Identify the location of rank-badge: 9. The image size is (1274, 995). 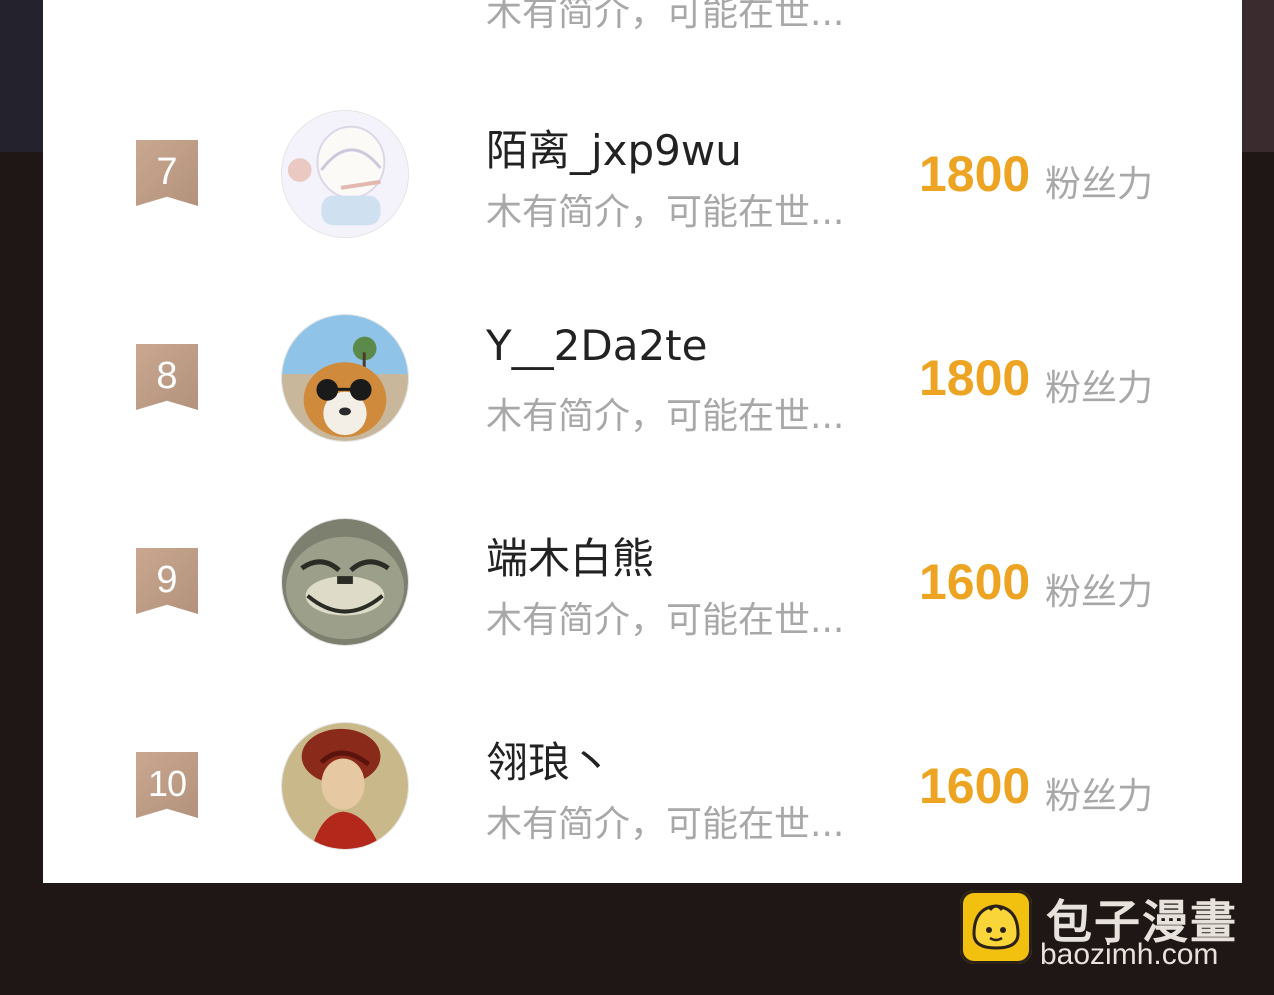
(167, 581).